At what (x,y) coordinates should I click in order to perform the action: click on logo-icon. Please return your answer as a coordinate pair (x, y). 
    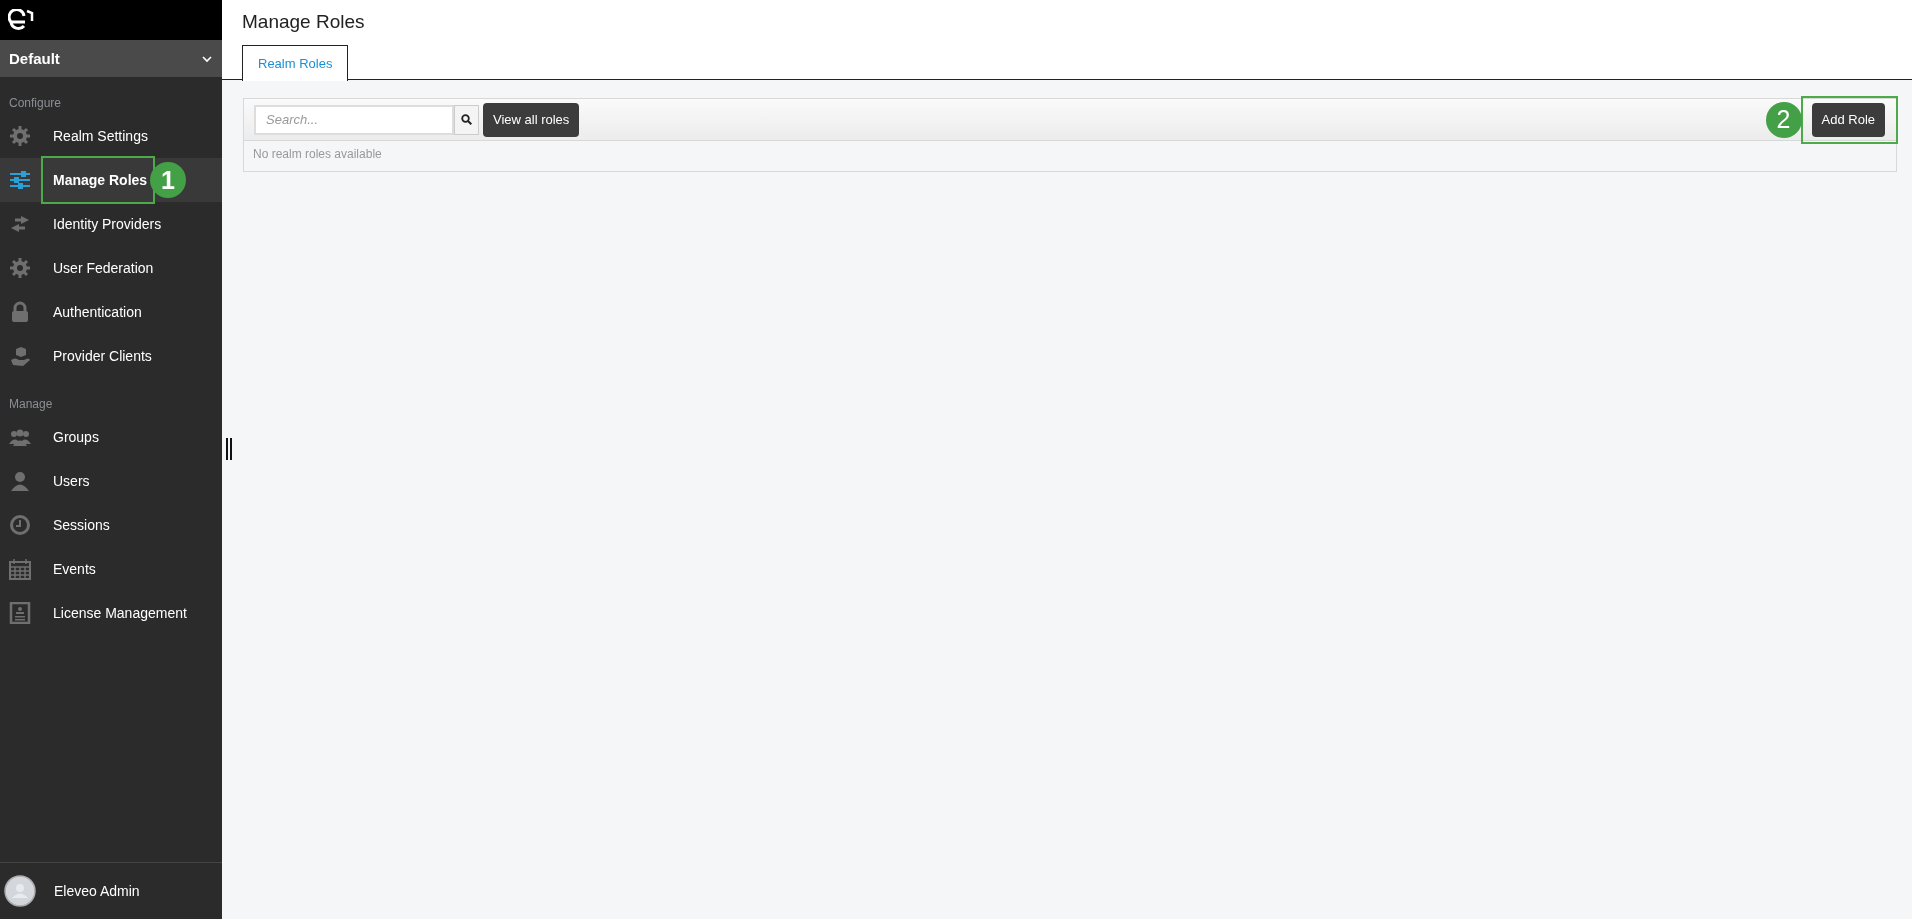
    Looking at the image, I should click on (21, 20).